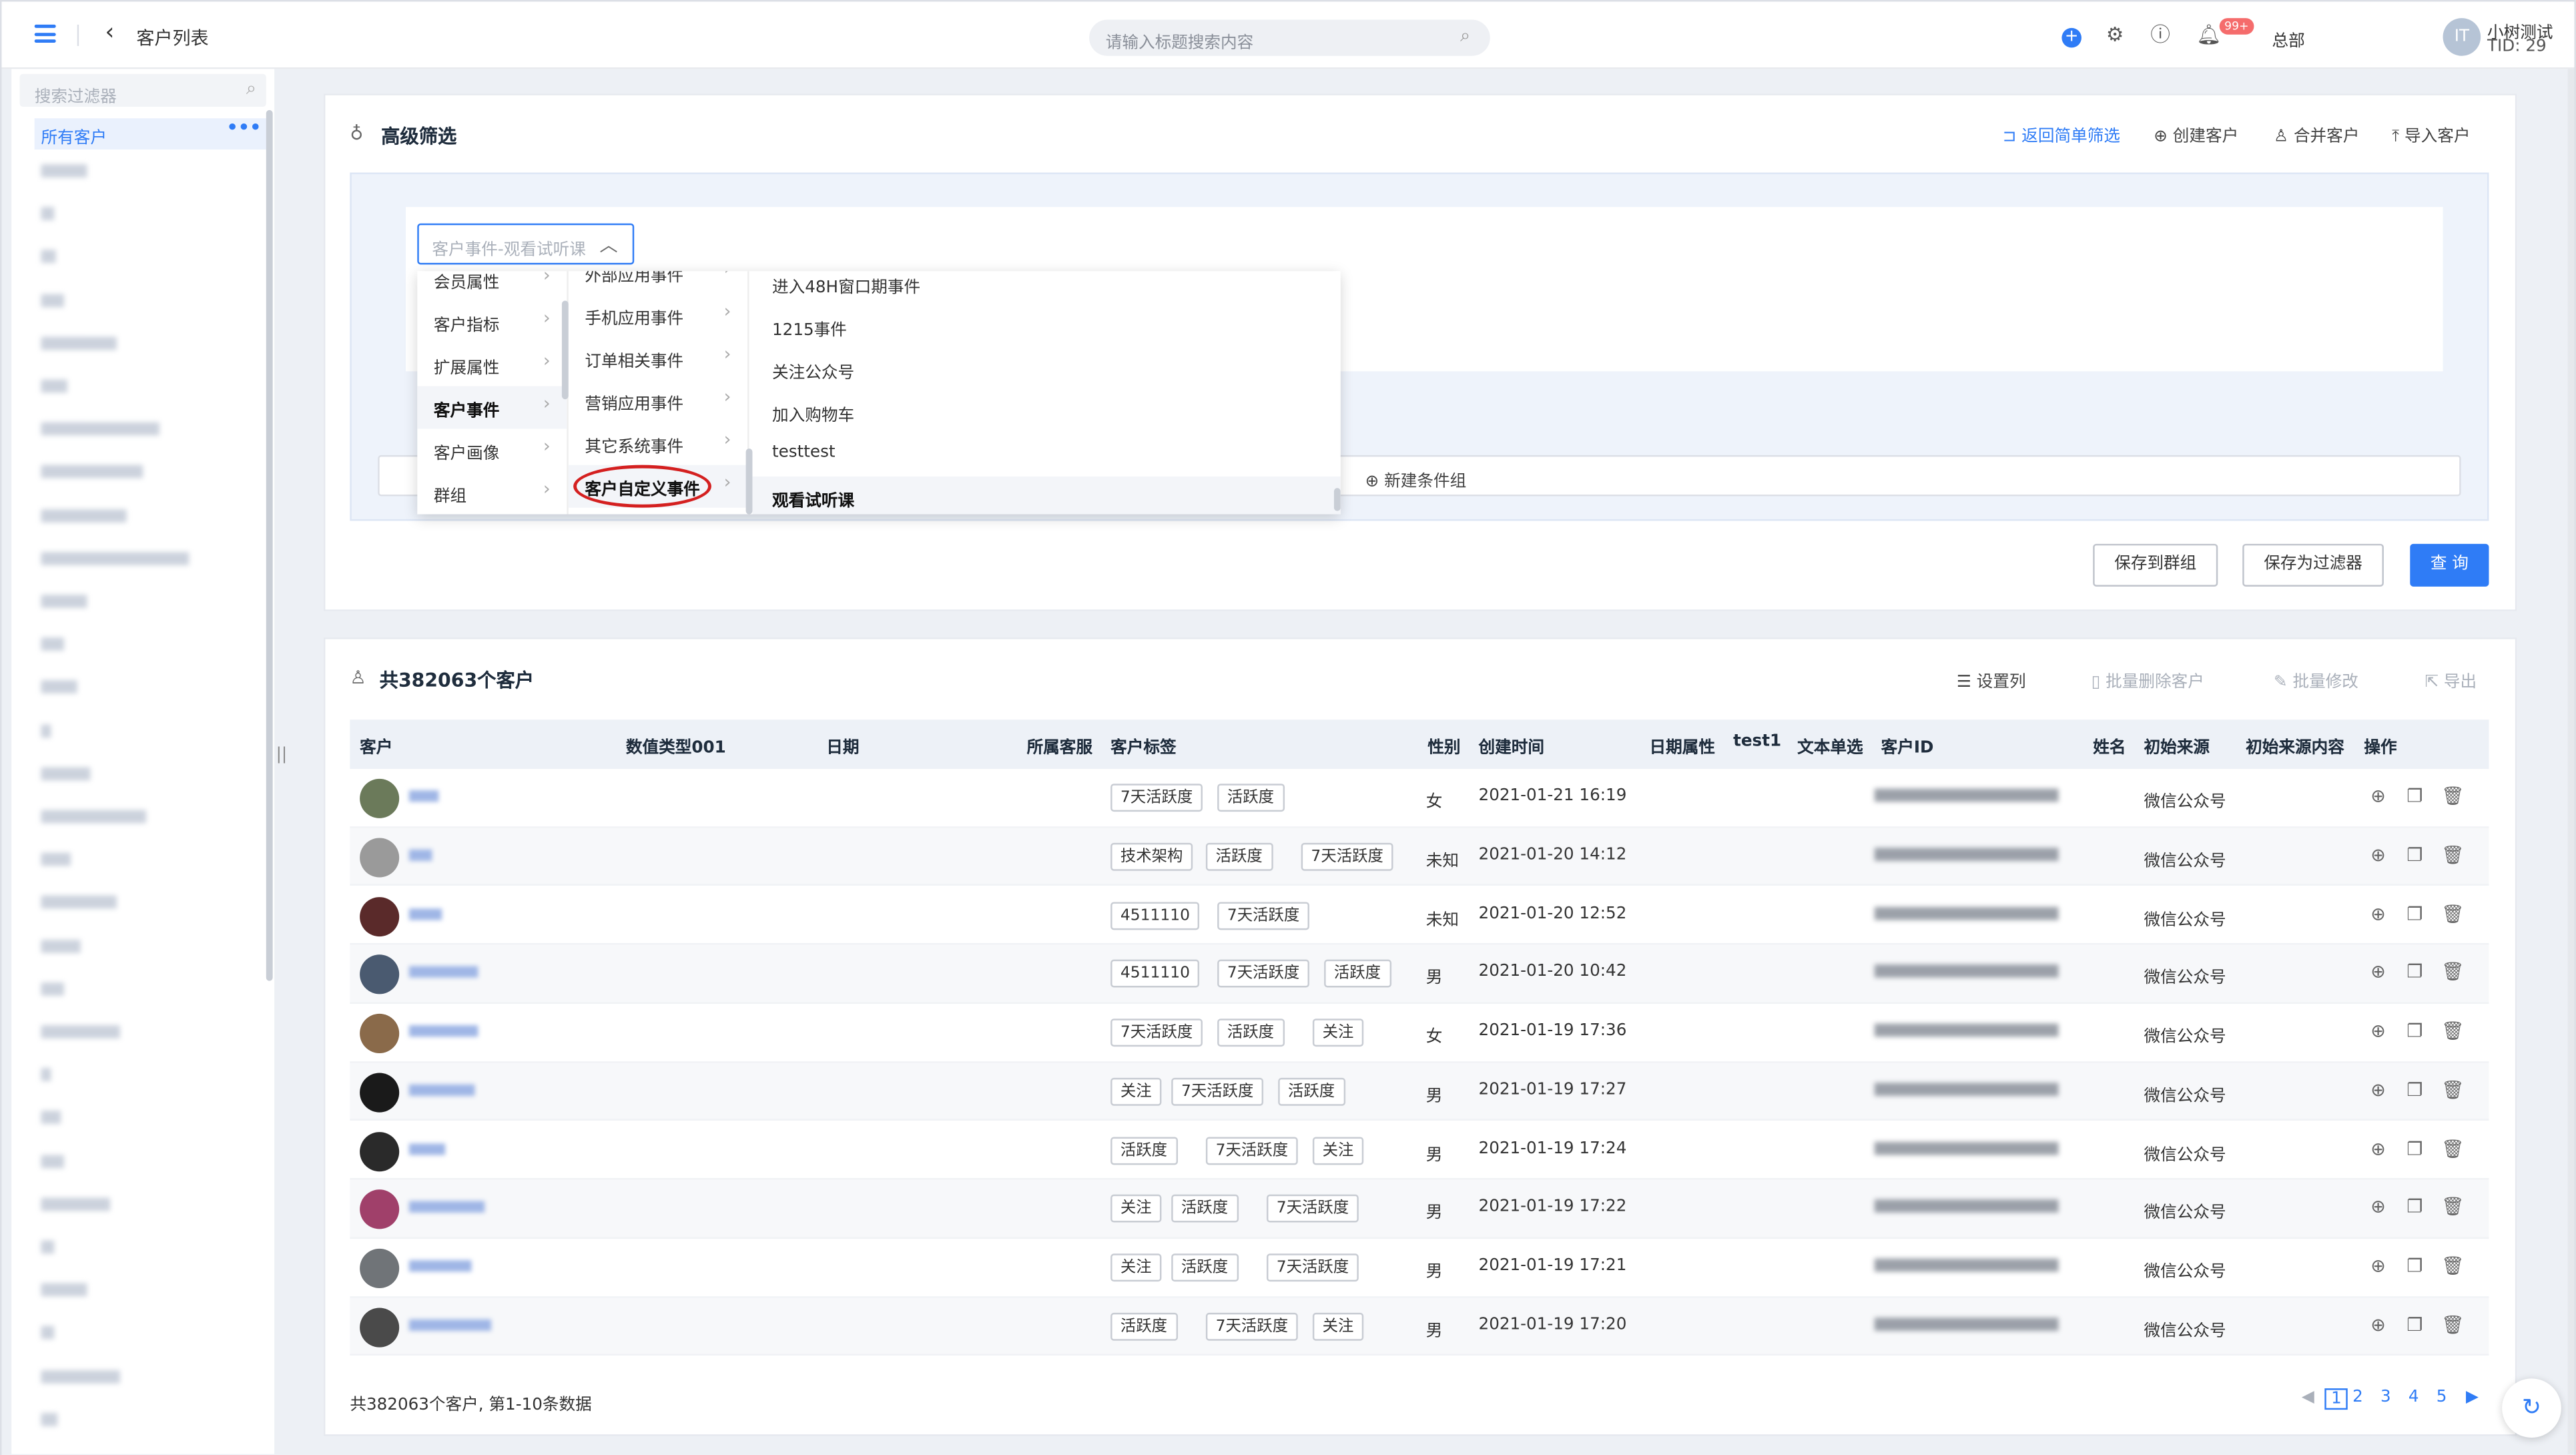 The image size is (2576, 1455). Describe the element at coordinates (1046, 370) in the screenshot. I see `cascader-item: 关注公众号` at that location.